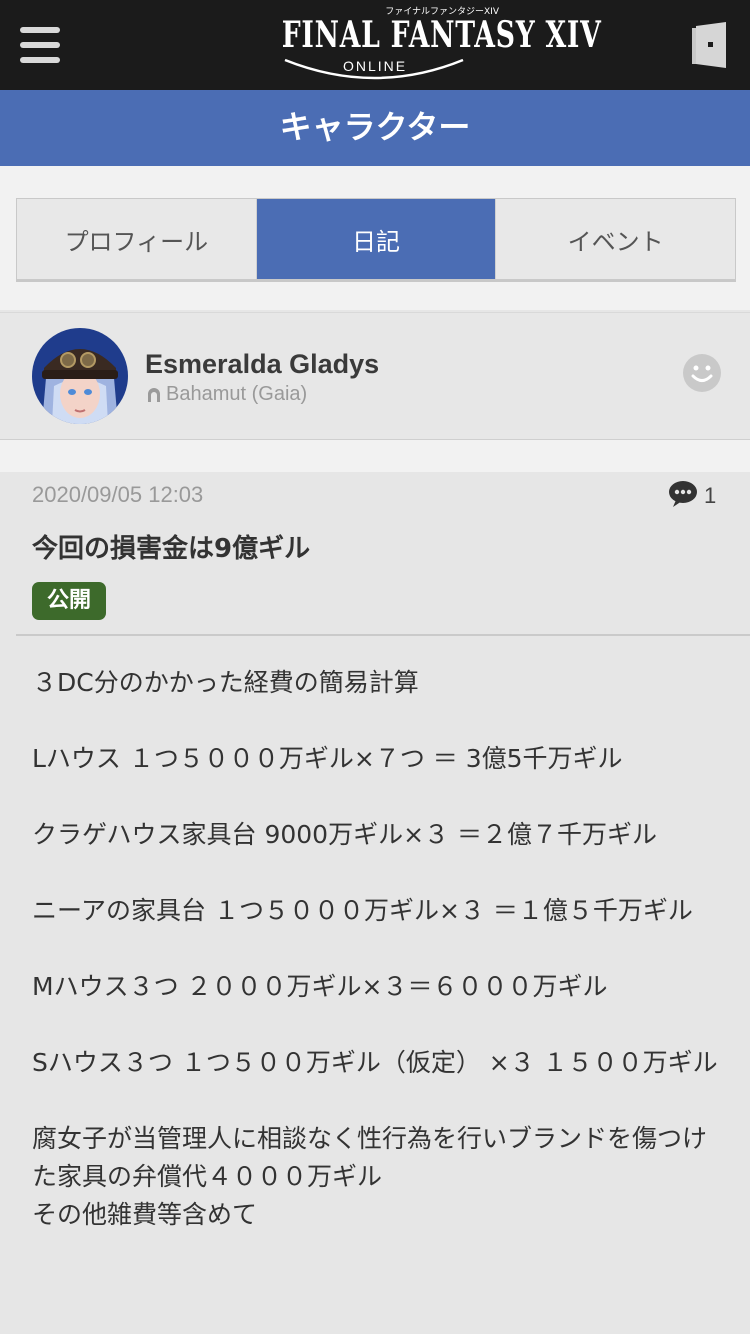 The height and width of the screenshot is (1334, 750). What do you see at coordinates (137, 239) in the screenshot?
I see `tab-profile: プロフィール` at bounding box center [137, 239].